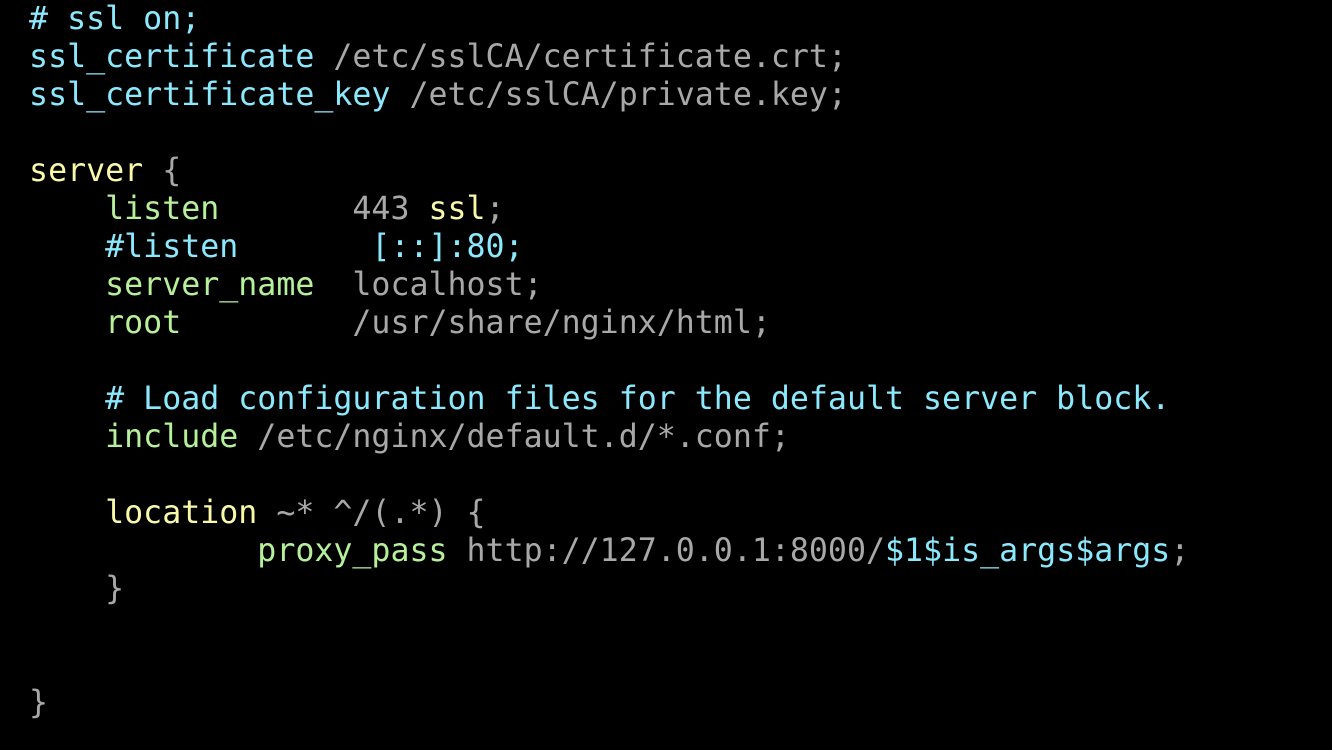  Describe the element at coordinates (157, 285) in the screenshot. I see `code-token-inner-directive: server_name` at that location.